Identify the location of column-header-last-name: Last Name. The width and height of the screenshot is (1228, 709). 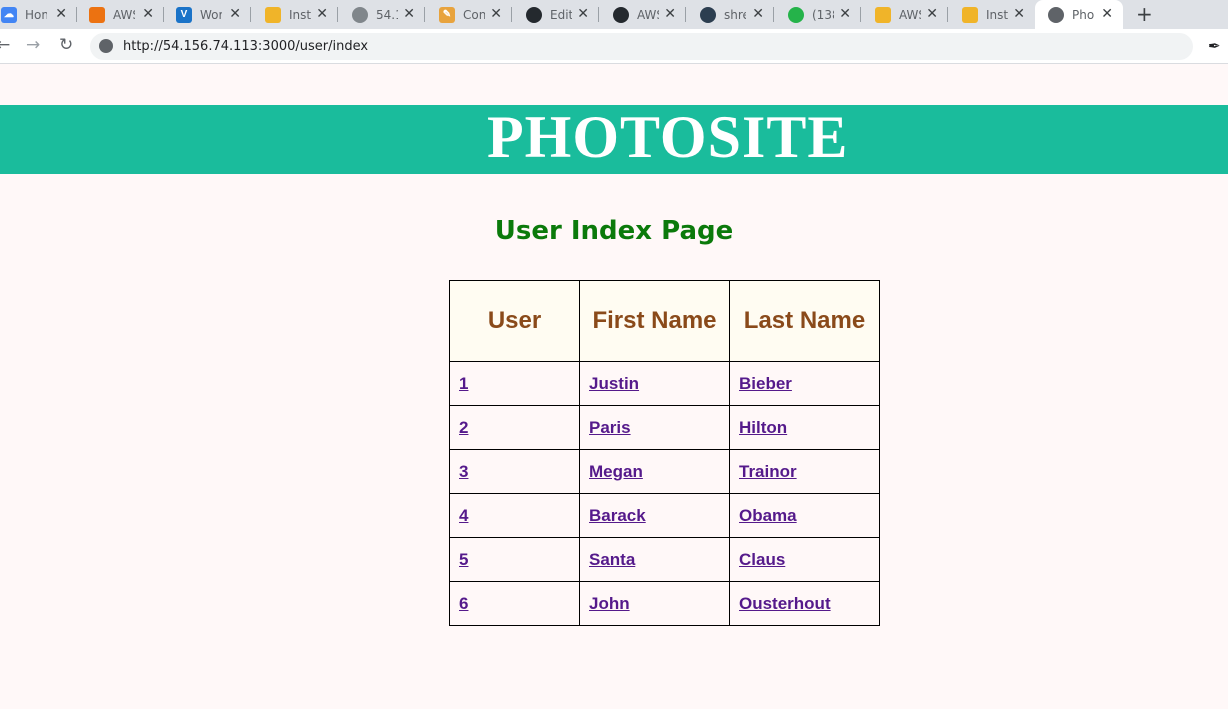
(804, 321).